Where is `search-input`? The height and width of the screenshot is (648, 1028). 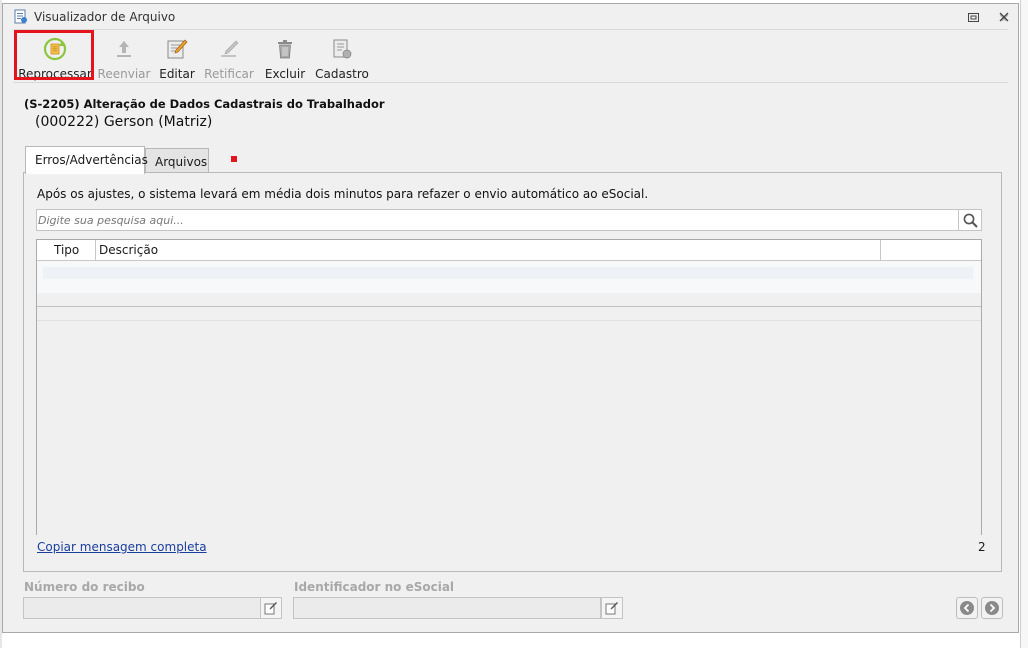 search-input is located at coordinates (498, 220).